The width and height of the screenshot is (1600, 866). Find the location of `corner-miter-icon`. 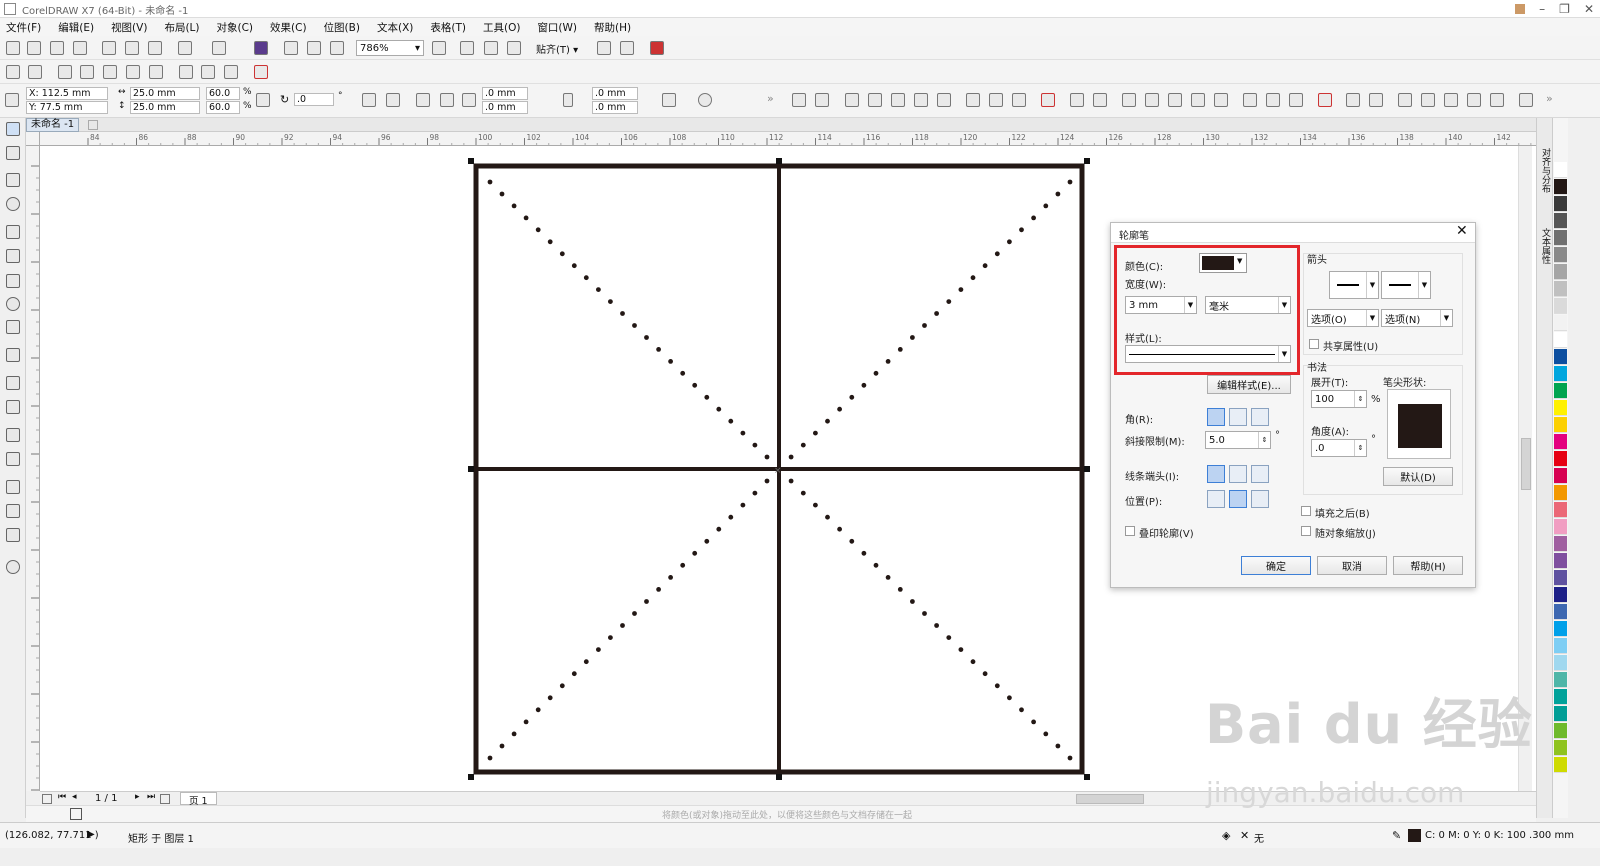

corner-miter-icon is located at coordinates (1216, 417).